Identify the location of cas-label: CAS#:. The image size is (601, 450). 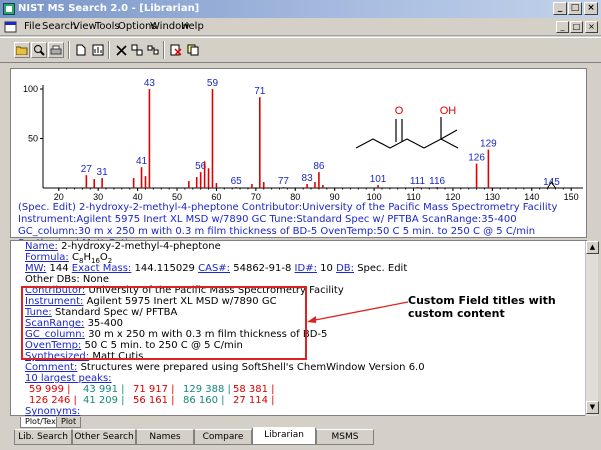
(214, 268).